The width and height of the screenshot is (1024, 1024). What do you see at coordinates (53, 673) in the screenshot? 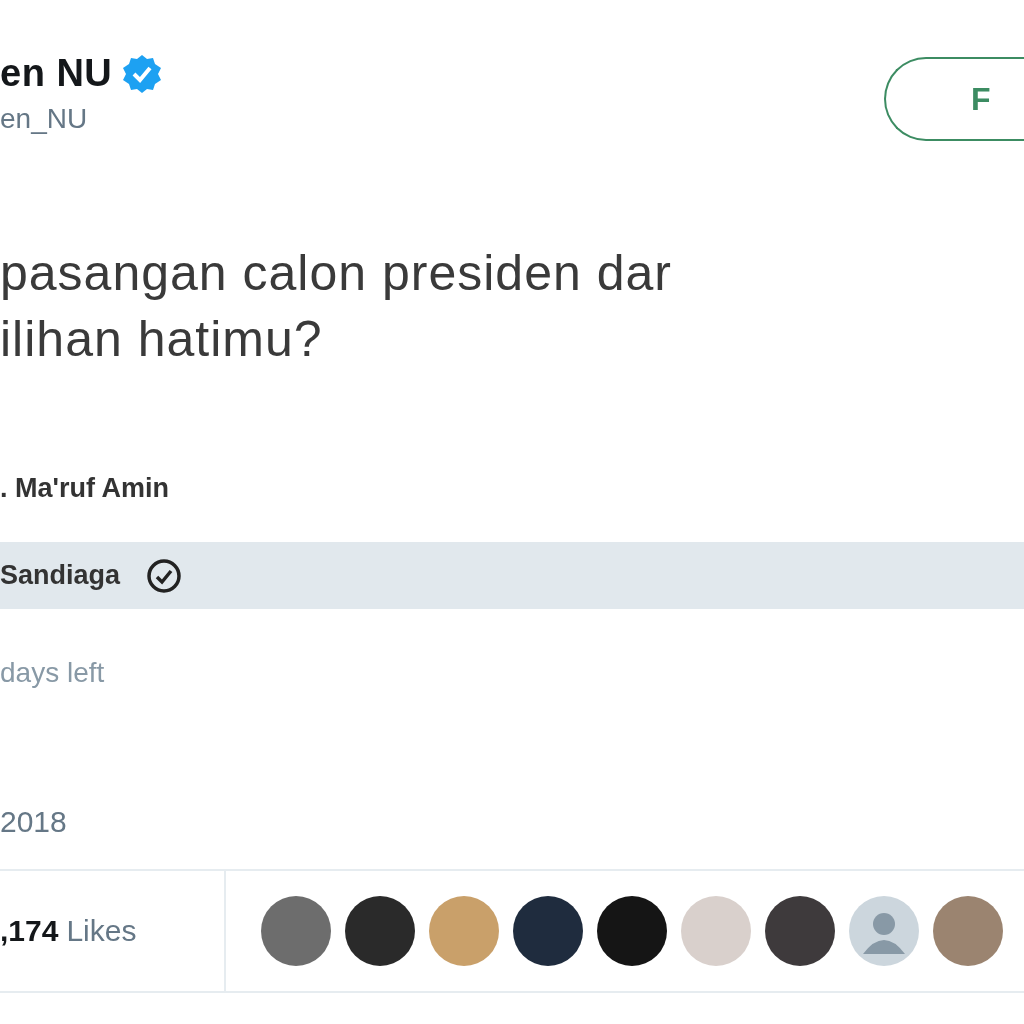
I see `poll-time-left: days left` at bounding box center [53, 673].